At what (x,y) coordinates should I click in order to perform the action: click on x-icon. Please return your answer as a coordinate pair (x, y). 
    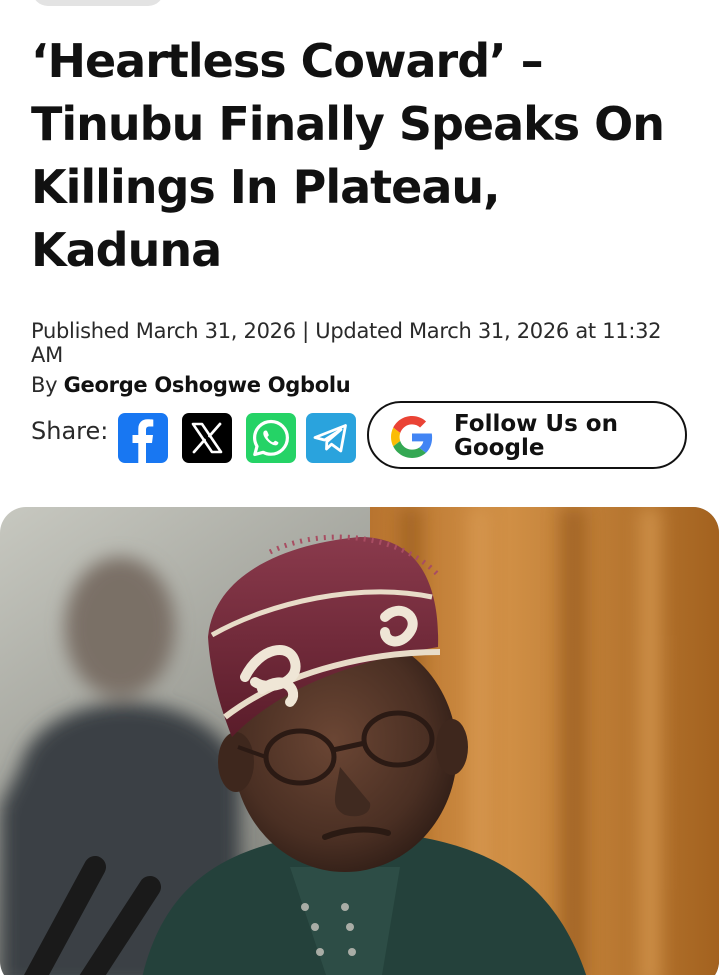
    Looking at the image, I should click on (207, 438).